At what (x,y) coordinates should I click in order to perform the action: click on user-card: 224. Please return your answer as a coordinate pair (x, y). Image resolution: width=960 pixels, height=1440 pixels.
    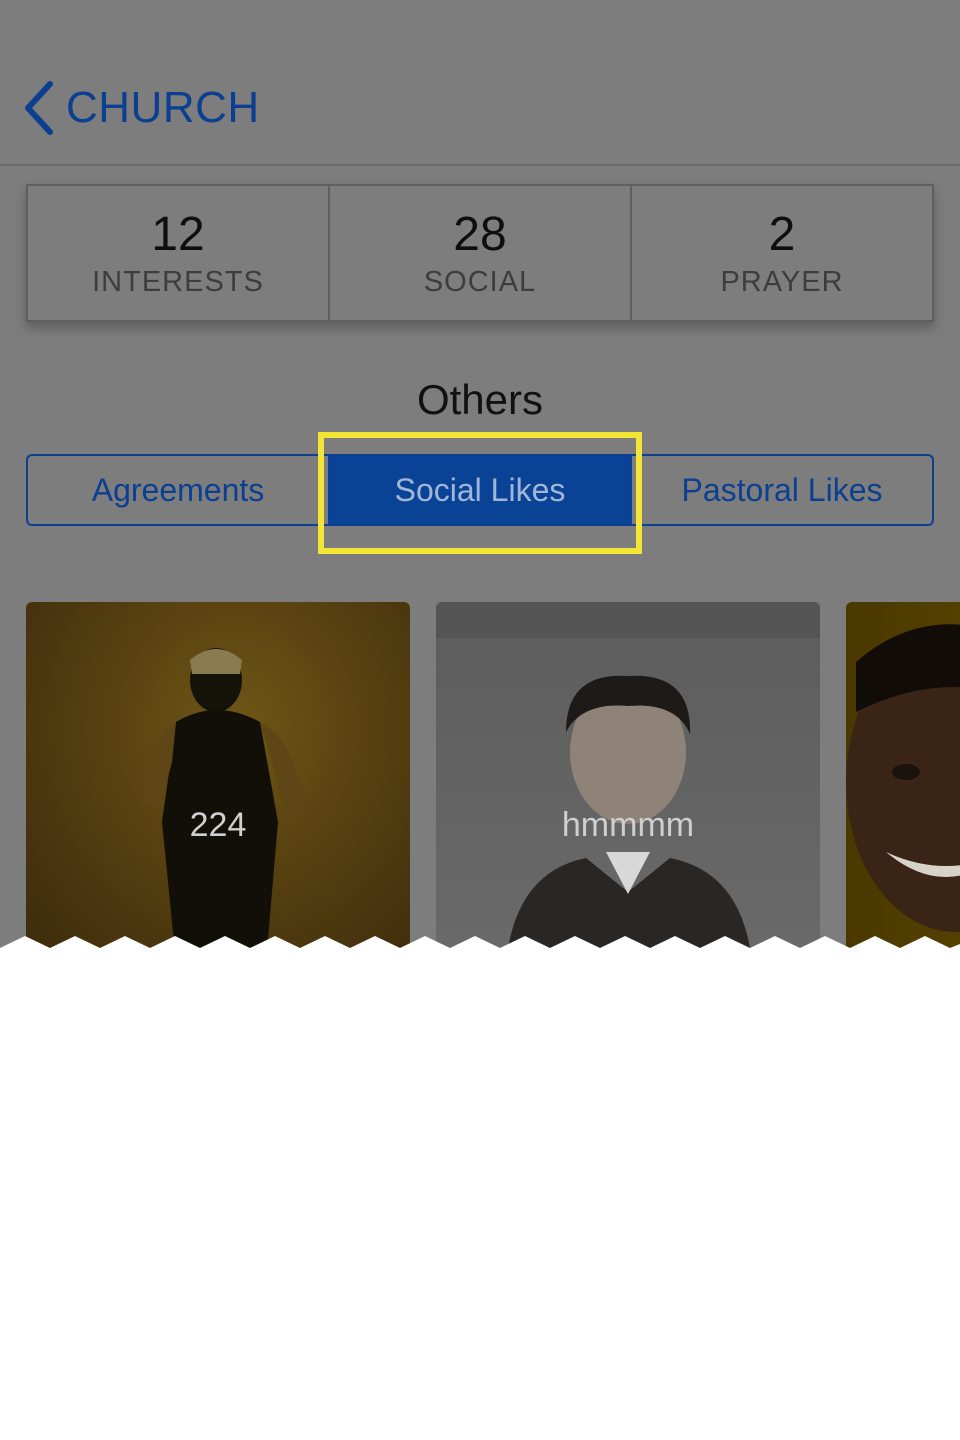
    Looking at the image, I should click on (218, 781).